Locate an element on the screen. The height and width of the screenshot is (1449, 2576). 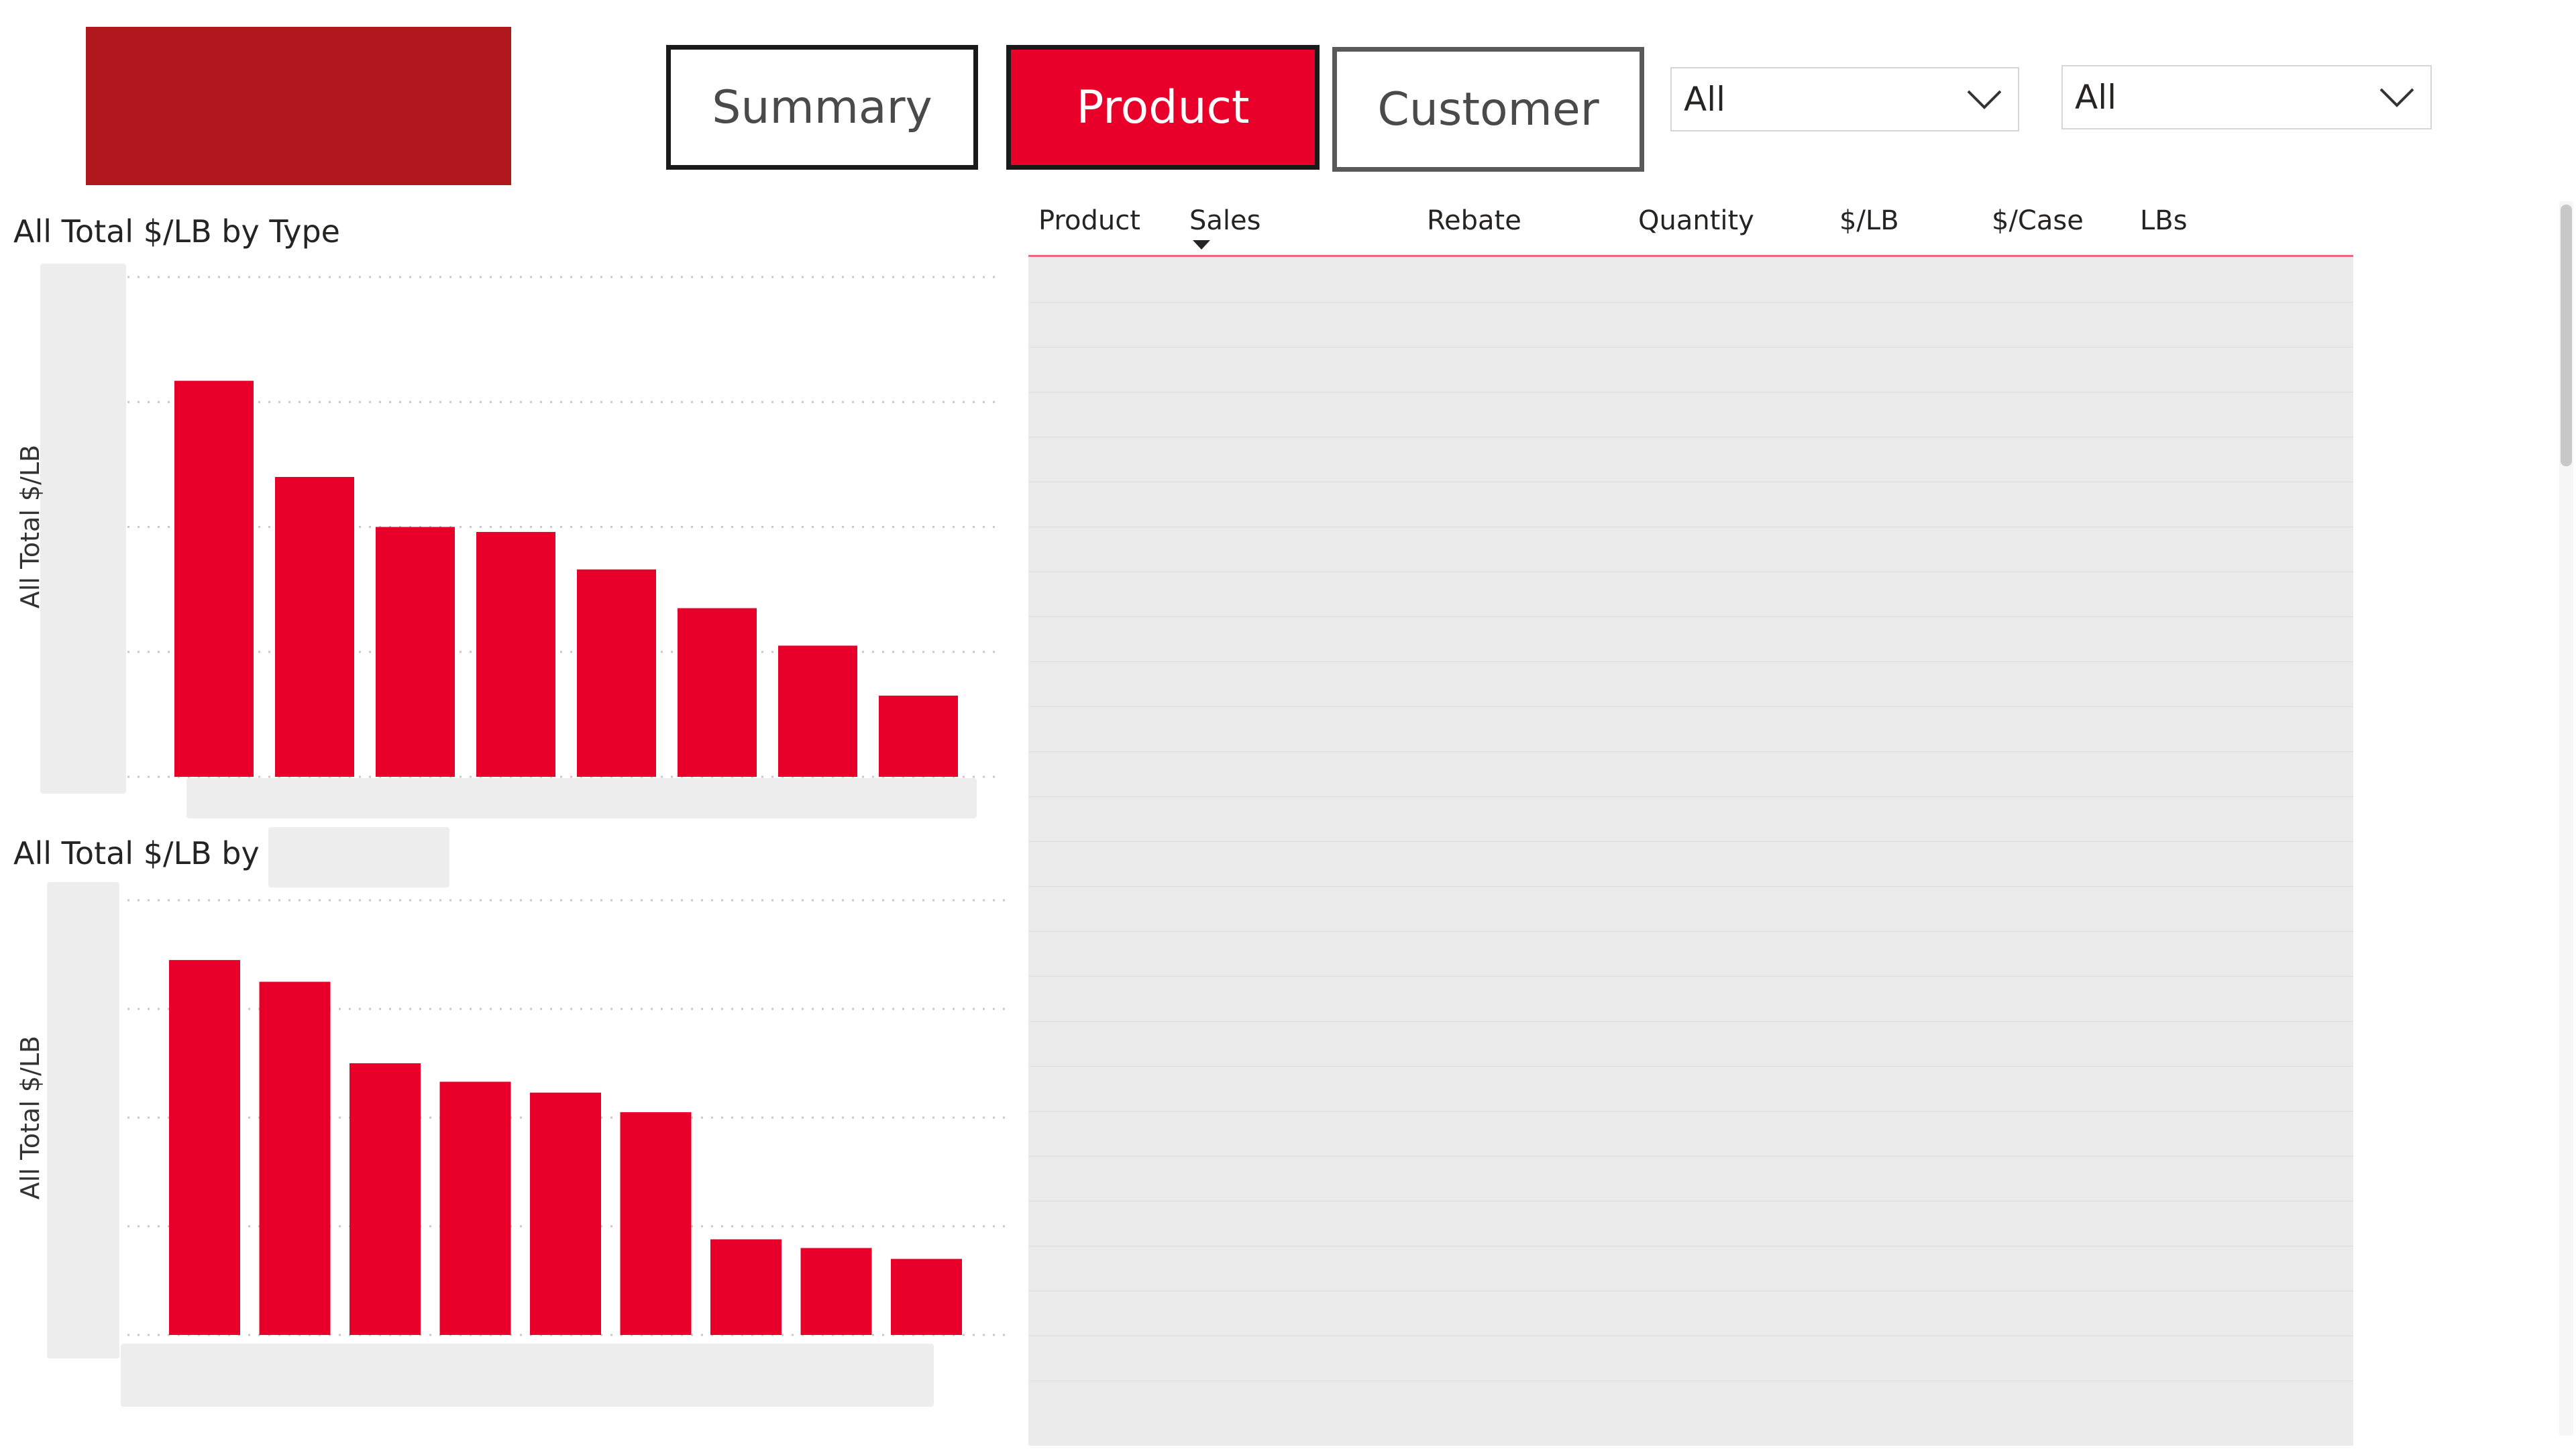
filter-dropdown-2: All is located at coordinates (2246, 97).